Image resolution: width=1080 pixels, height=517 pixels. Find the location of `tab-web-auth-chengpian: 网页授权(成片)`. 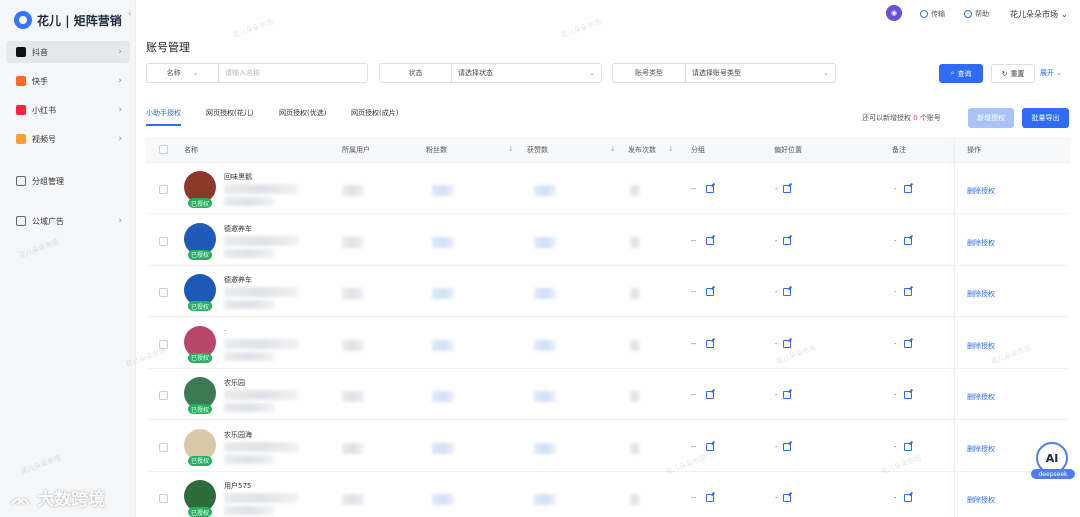

tab-web-auth-chengpian: 网页授权(成片) is located at coordinates (374, 117).